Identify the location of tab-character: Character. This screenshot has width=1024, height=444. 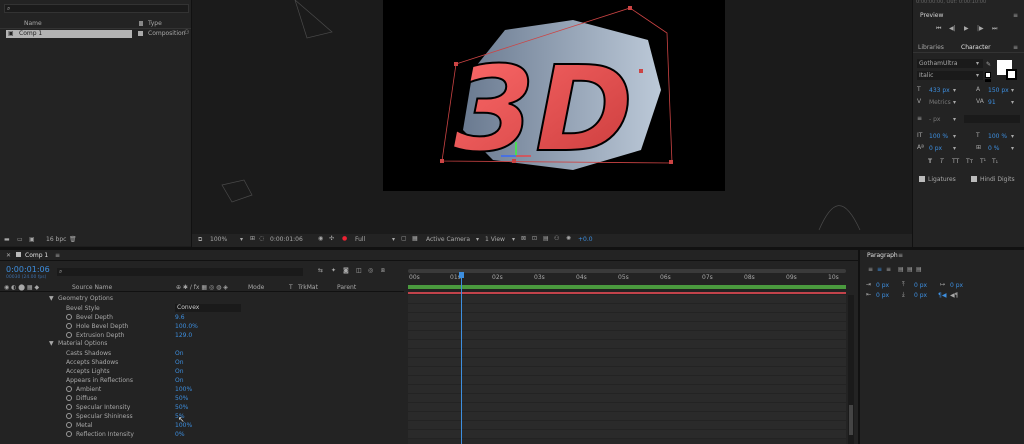
(976, 48).